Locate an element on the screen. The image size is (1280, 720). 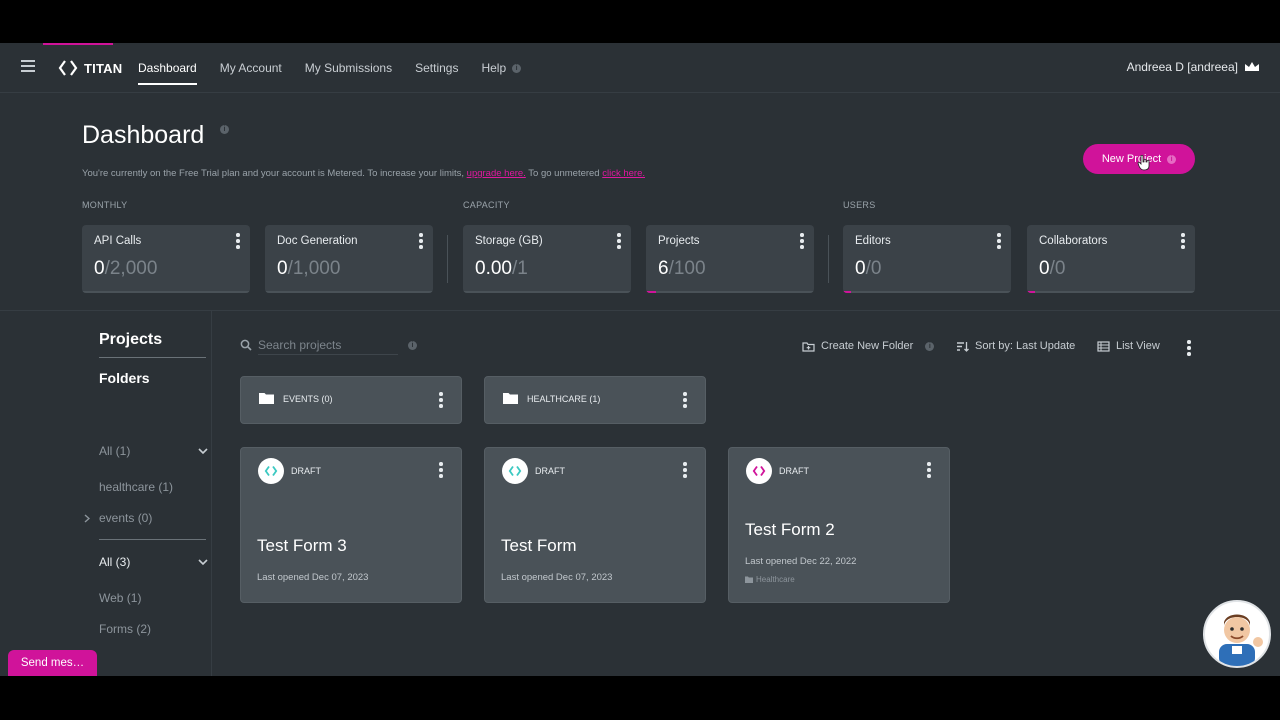
stat-label: Collaborators is located at coordinates (1073, 241).